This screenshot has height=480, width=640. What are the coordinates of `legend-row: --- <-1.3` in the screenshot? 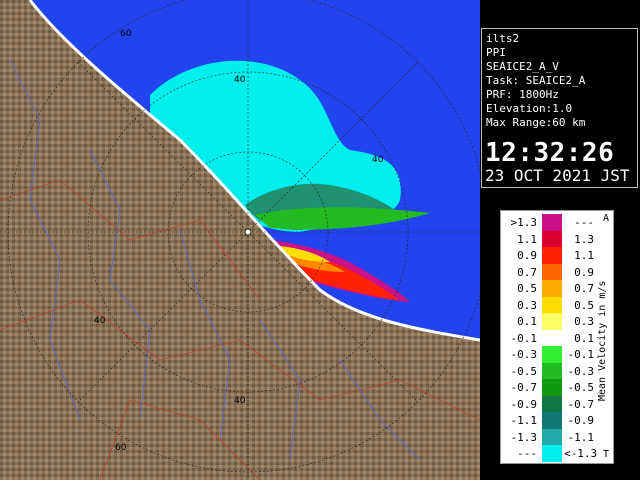 It's located at (551, 453).